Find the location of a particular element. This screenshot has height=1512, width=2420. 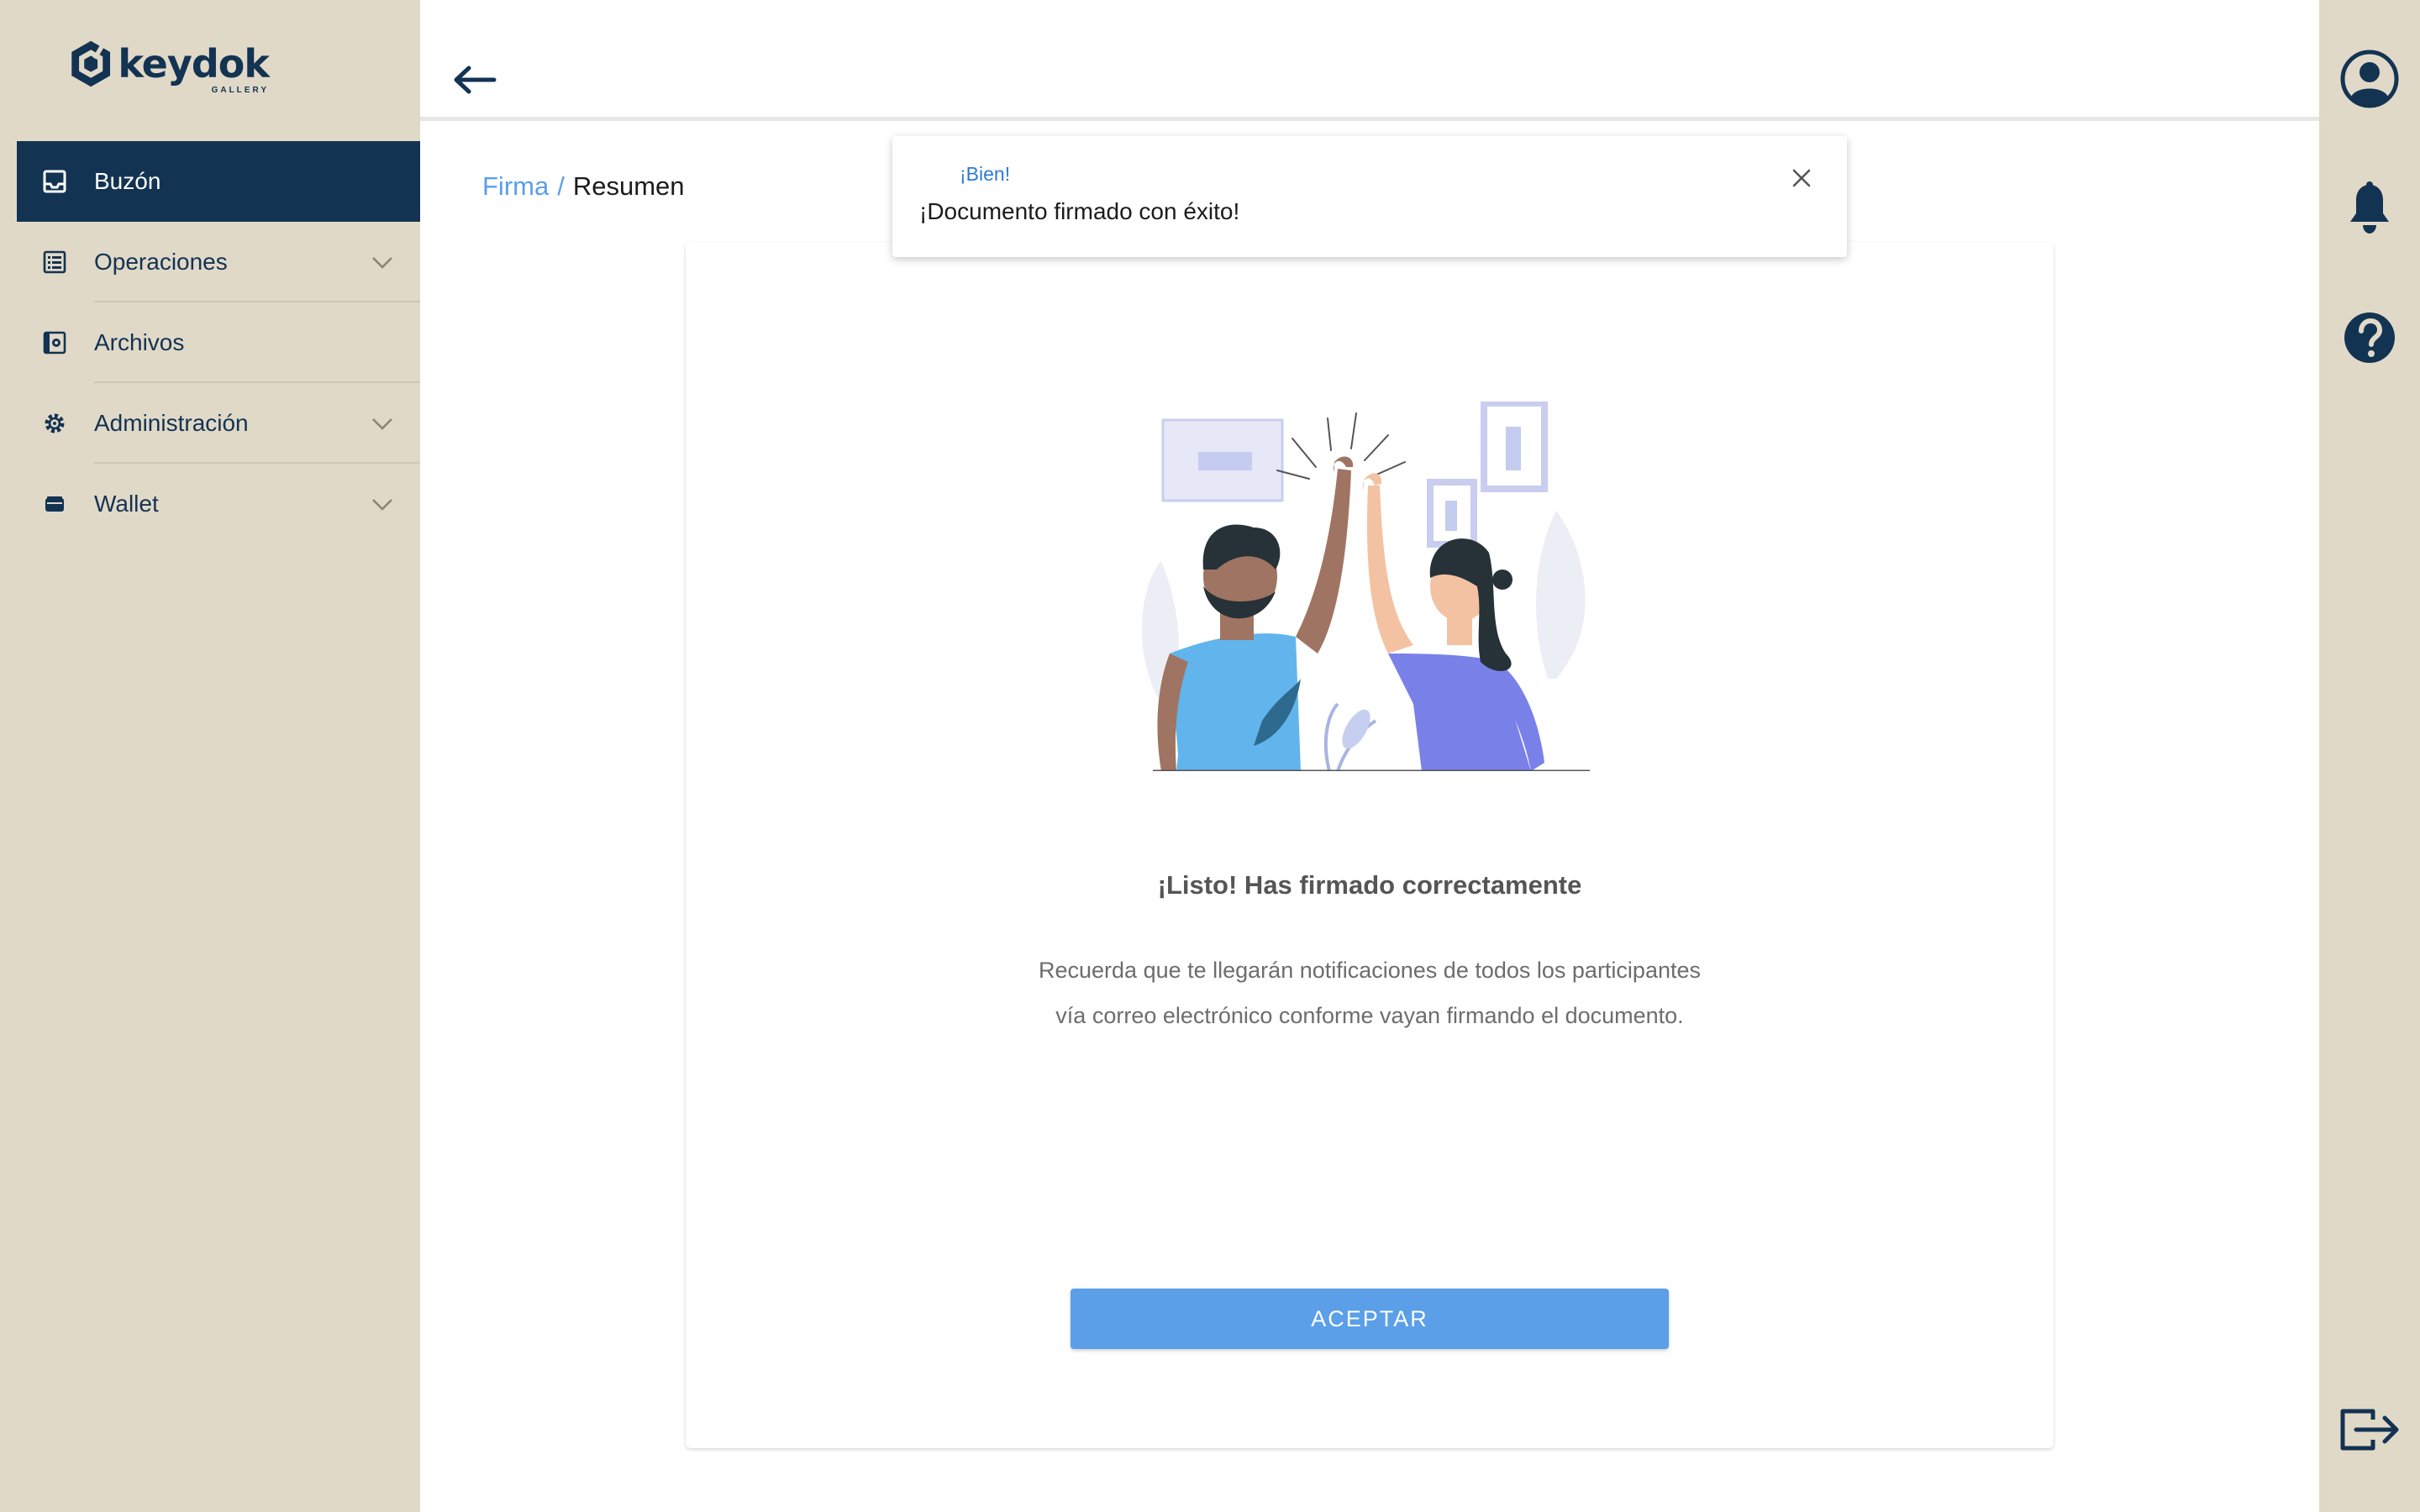

logout-icon is located at coordinates (2369, 1430).